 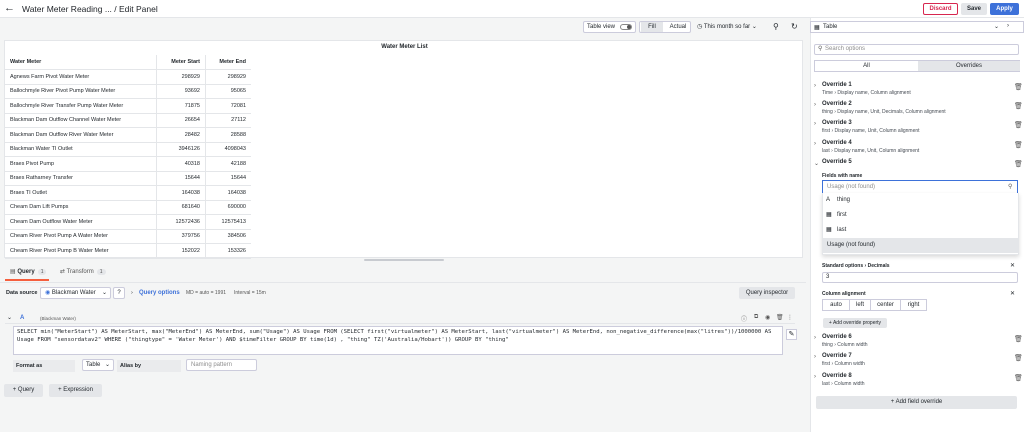 I want to click on refresh-icon: ↻, so click(x=794, y=26).